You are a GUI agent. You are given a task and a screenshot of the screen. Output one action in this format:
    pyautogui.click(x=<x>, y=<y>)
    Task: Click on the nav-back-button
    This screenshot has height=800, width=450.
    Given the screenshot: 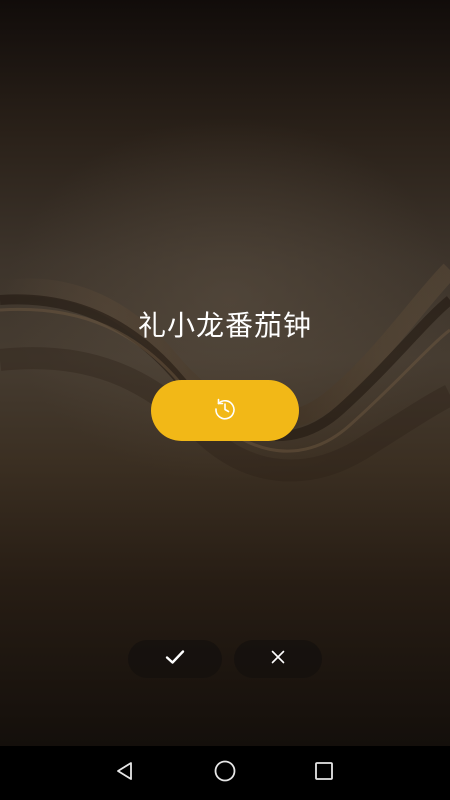 What is the action you would take?
    pyautogui.click(x=125, y=773)
    